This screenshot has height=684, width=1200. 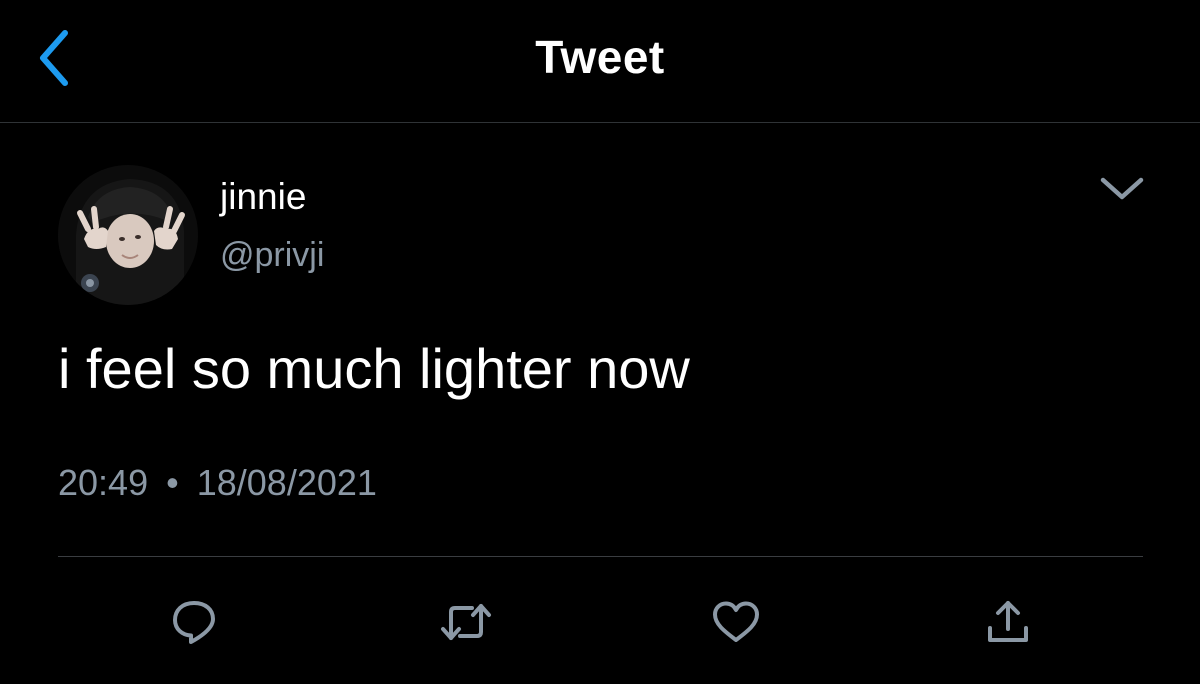 I want to click on heart-icon, so click(x=736, y=621).